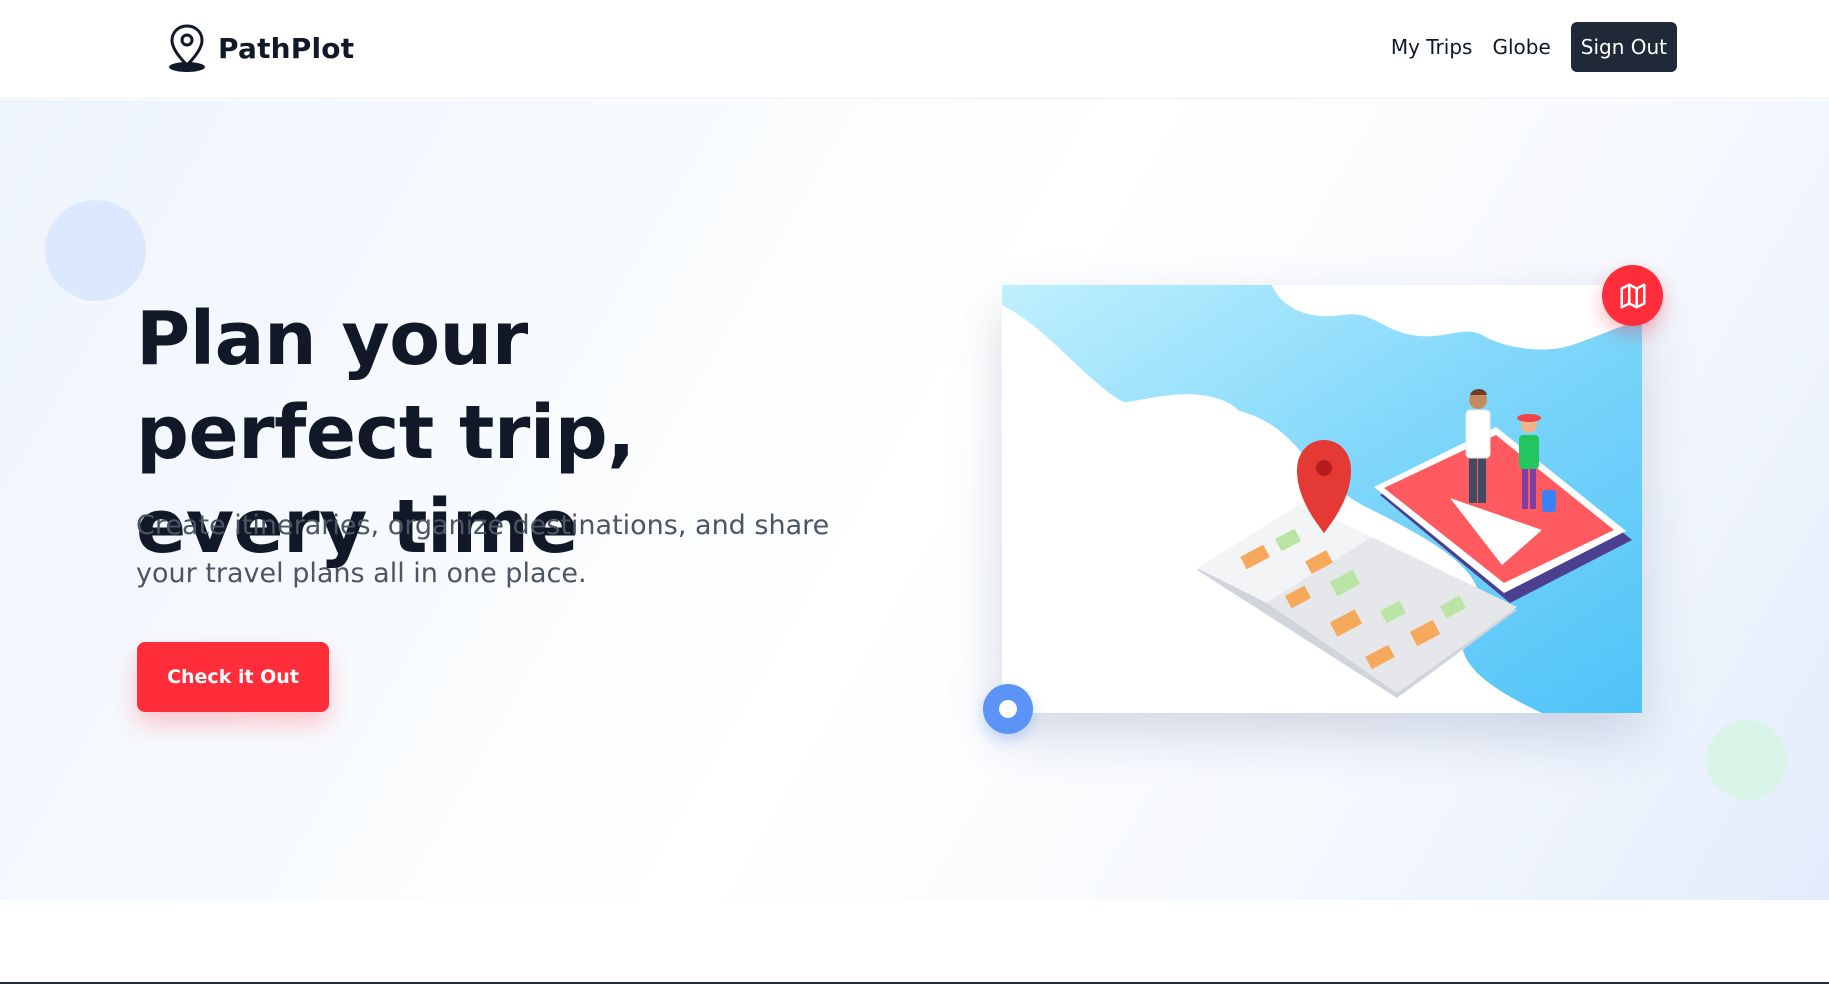  What do you see at coordinates (187, 48) in the screenshot?
I see `map-pin-icon` at bounding box center [187, 48].